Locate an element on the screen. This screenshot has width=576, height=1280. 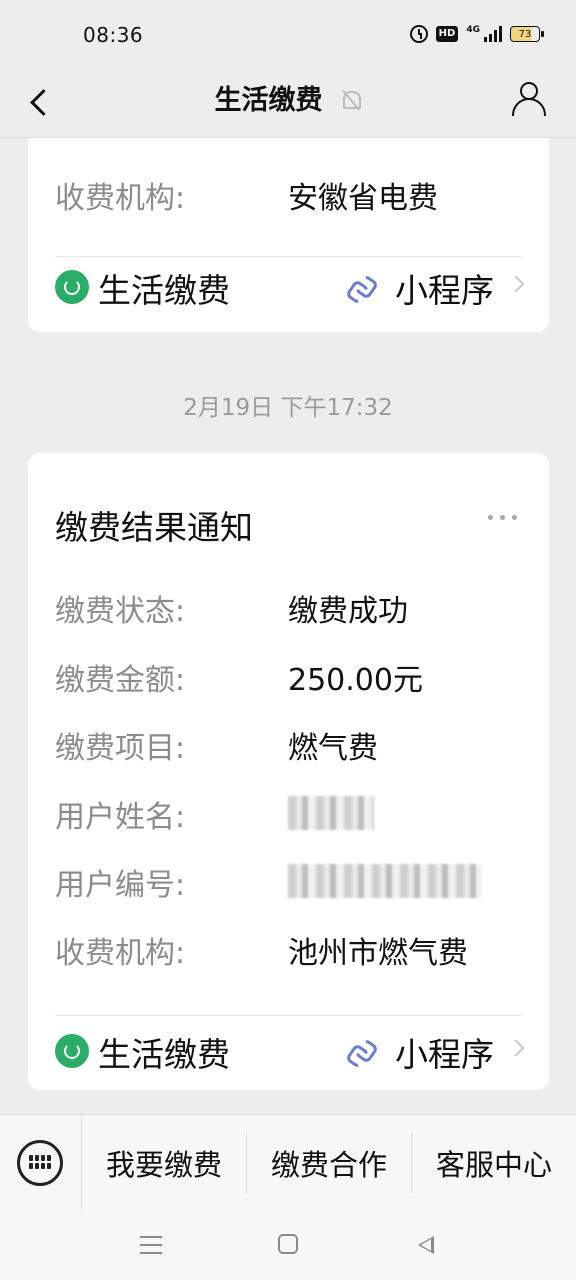
keyboard-toggle-button is located at coordinates (41, 1162).